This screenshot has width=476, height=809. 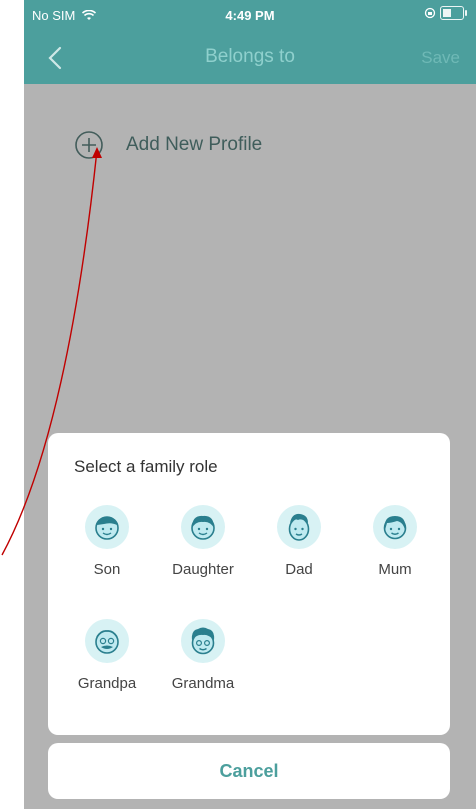 I want to click on sheet-title: Select a family role, so click(x=146, y=466).